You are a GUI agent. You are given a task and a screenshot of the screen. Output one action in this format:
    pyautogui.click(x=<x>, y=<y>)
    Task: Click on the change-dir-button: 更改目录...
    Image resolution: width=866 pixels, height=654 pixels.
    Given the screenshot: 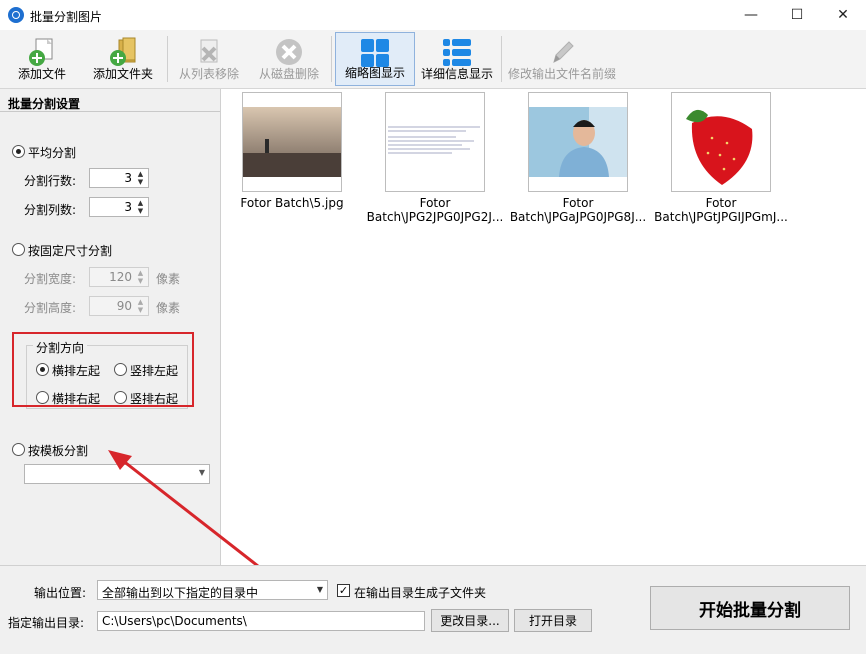 What is the action you would take?
    pyautogui.click(x=470, y=620)
    